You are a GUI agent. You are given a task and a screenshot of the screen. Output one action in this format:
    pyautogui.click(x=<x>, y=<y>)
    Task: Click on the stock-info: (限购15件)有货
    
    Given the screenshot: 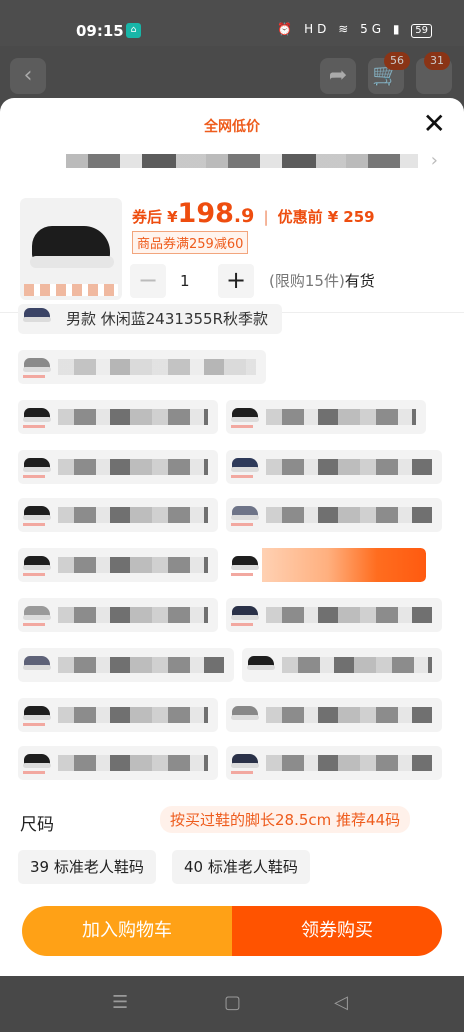 What is the action you would take?
    pyautogui.click(x=322, y=280)
    